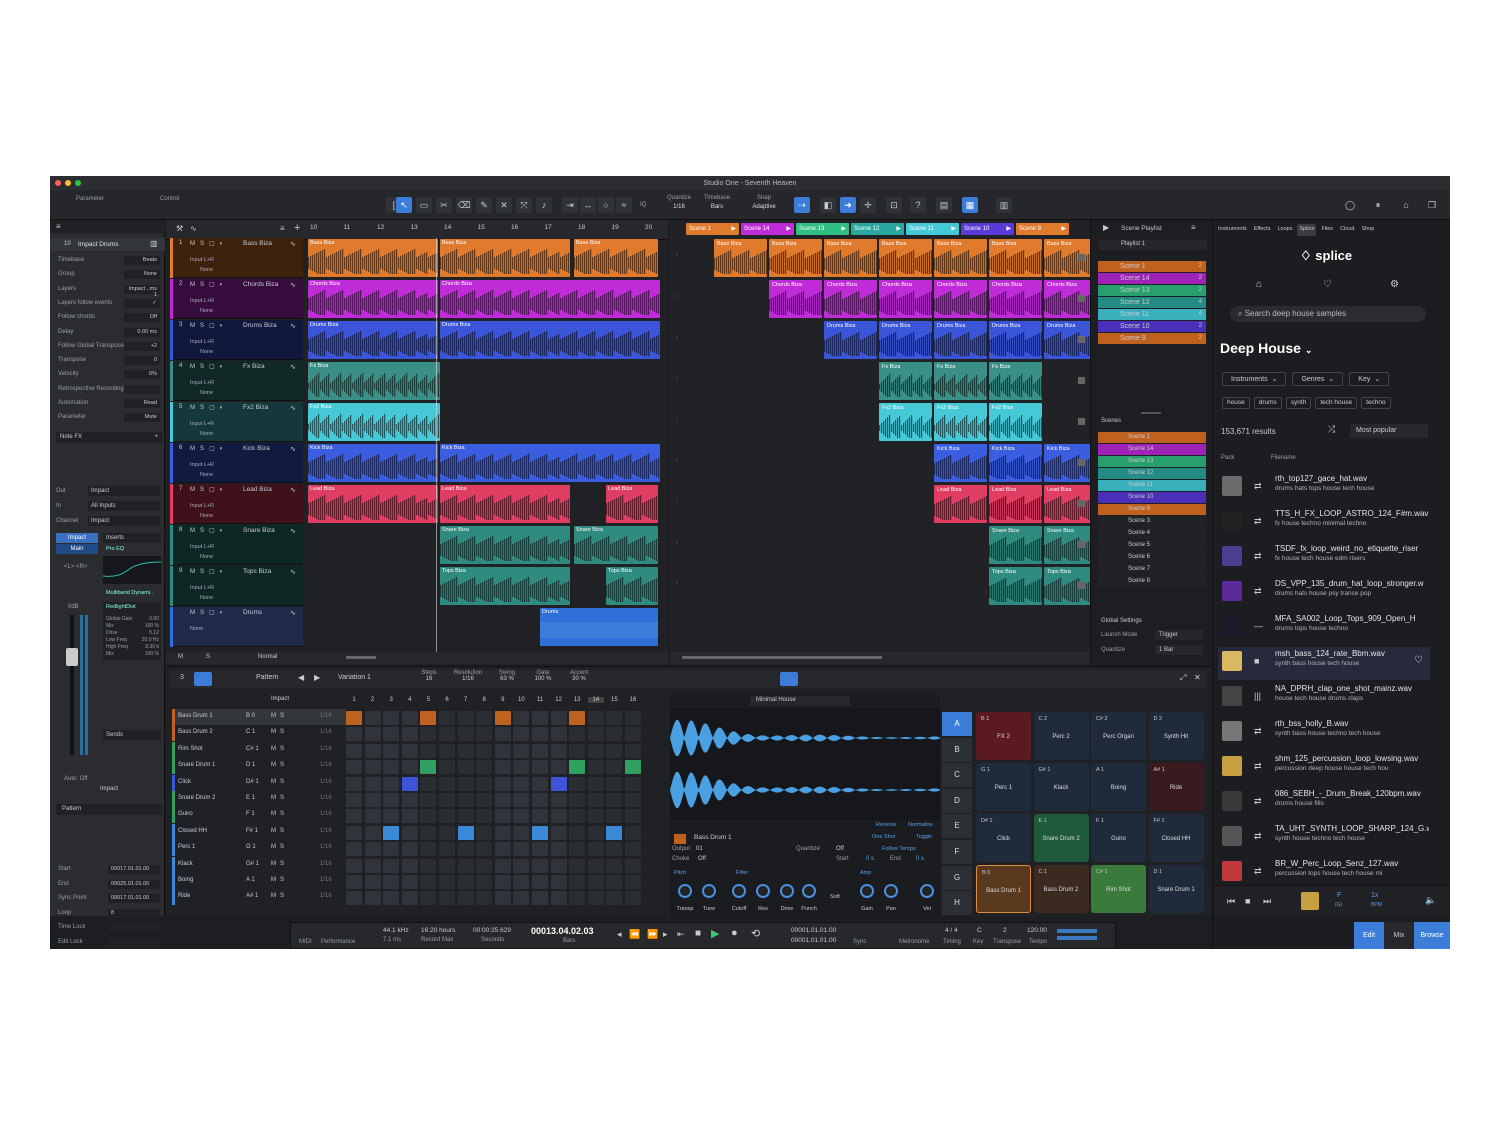 This screenshot has height=1125, width=1500. What do you see at coordinates (209, 612) in the screenshot?
I see `track-mute-solo-buttons: MS▢◐` at bounding box center [209, 612].